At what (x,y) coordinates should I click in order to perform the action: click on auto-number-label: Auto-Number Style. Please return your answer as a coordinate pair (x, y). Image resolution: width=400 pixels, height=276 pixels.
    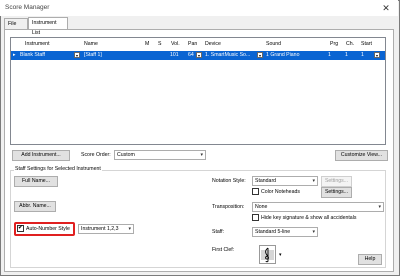
    Looking at the image, I should click on (48, 229).